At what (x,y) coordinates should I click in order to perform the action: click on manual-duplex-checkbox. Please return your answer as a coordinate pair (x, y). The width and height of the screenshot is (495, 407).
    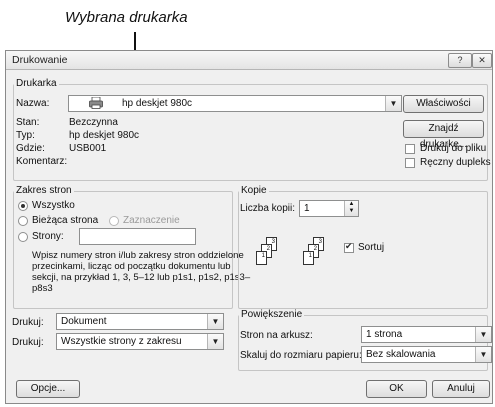
    Looking at the image, I should click on (410, 163).